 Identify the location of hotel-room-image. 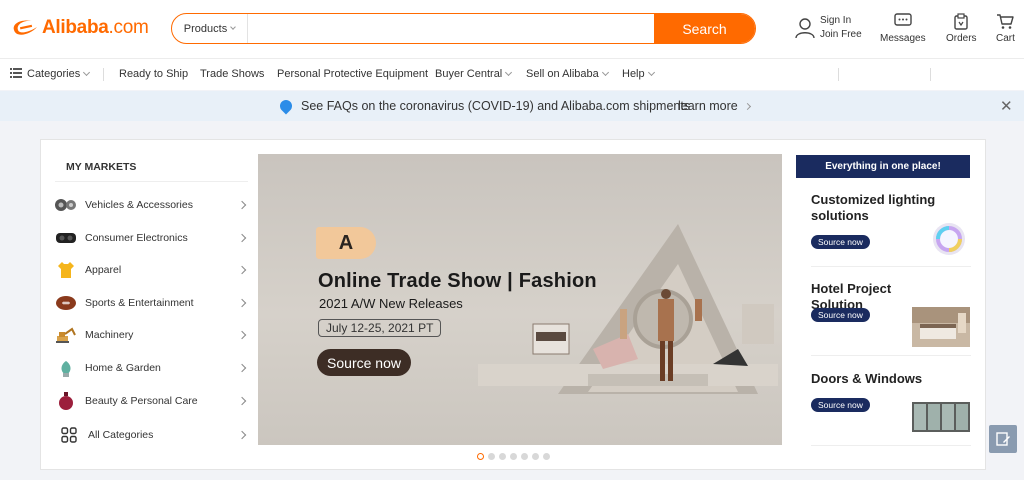
(941, 327).